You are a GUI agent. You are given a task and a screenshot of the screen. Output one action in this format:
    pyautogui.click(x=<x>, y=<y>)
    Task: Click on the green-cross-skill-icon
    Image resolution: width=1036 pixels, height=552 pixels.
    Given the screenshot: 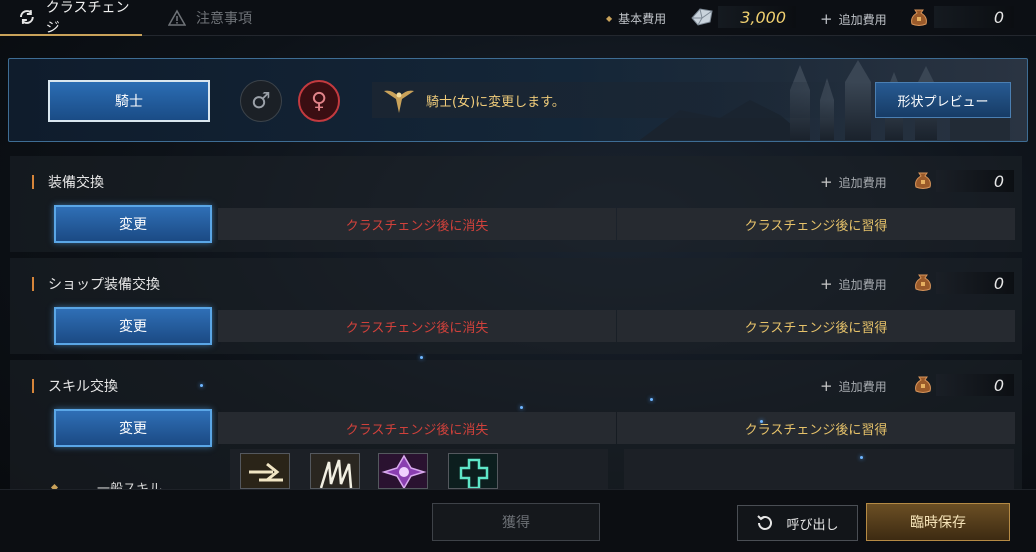 What is the action you would take?
    pyautogui.click(x=473, y=471)
    